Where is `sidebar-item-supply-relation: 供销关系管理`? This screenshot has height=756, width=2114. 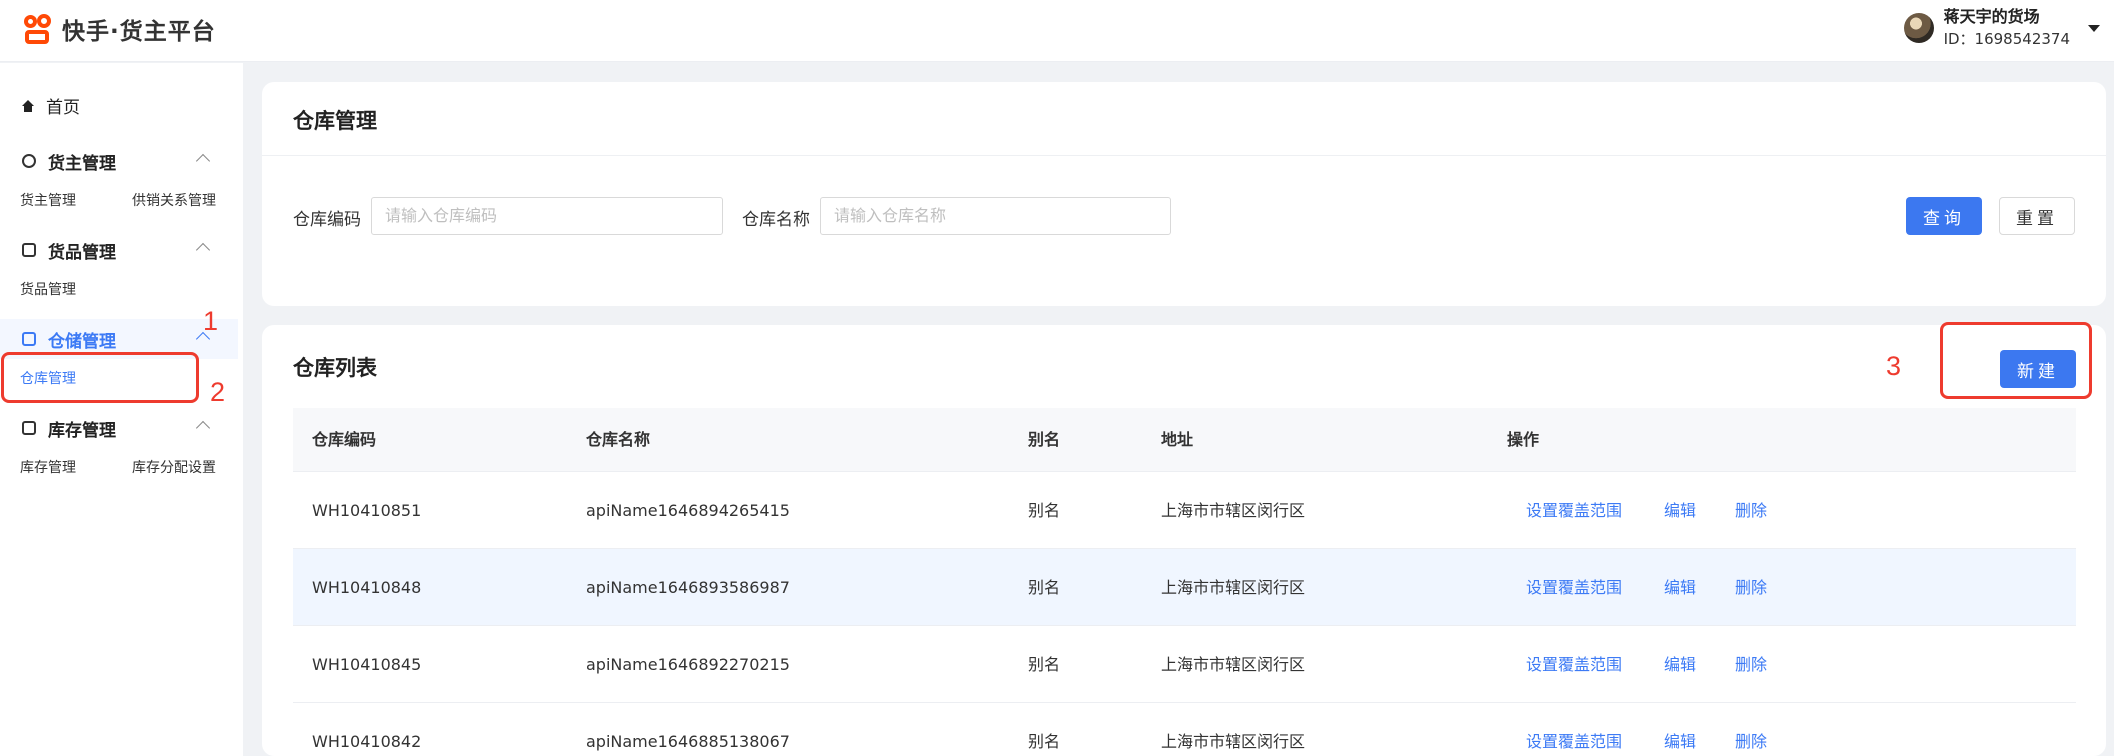 sidebar-item-supply-relation: 供销关系管理 is located at coordinates (174, 200).